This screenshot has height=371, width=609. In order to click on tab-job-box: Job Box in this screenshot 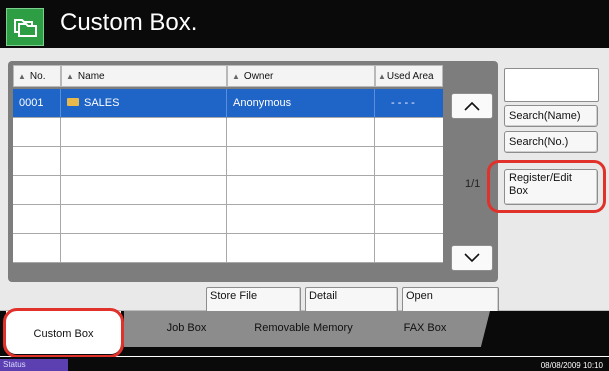, I will do `click(186, 329)`.